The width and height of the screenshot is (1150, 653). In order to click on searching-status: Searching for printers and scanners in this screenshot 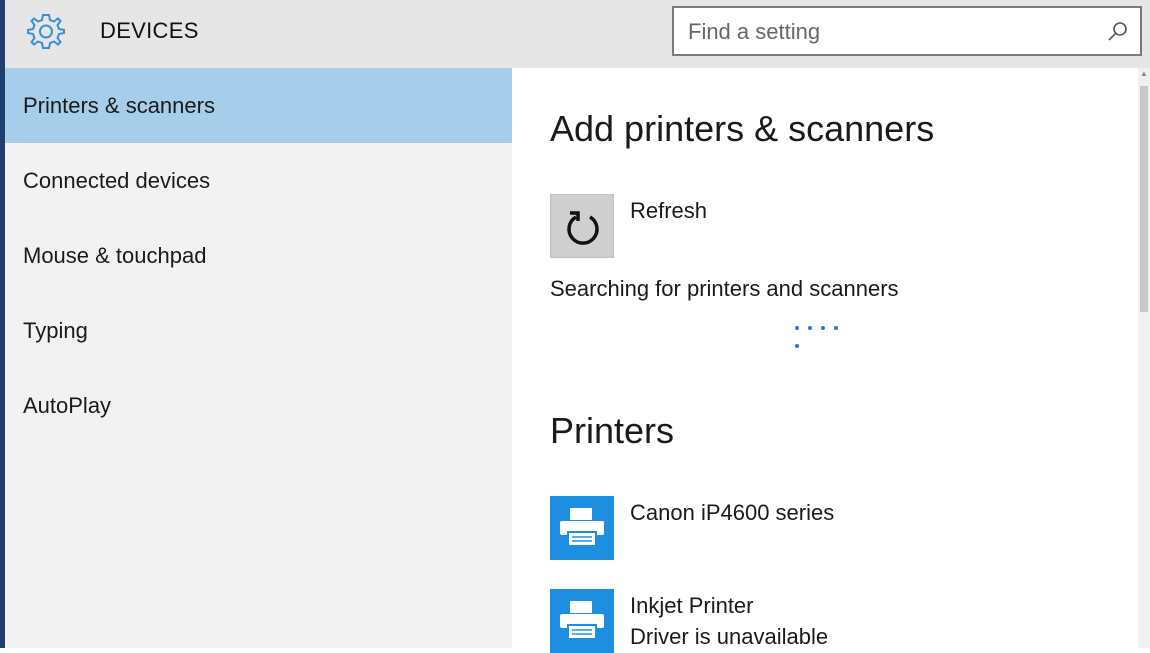, I will do `click(724, 288)`.